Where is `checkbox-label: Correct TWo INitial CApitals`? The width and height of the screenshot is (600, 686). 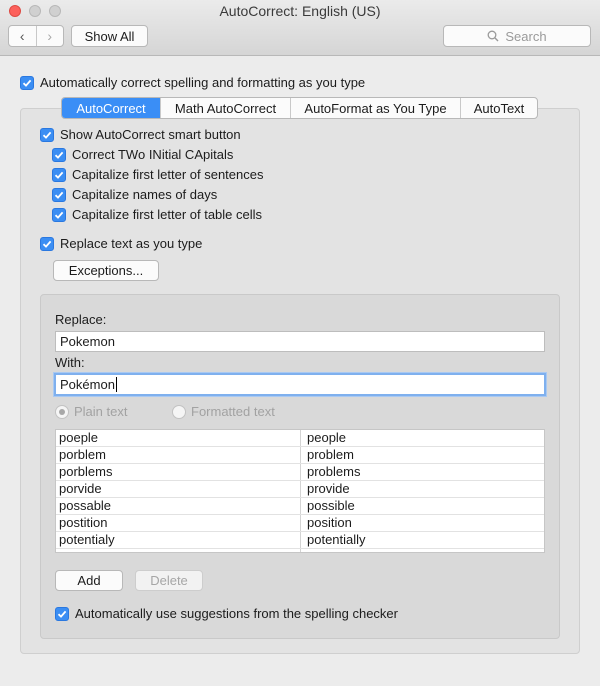 checkbox-label: Correct TWo INitial CApitals is located at coordinates (153, 154).